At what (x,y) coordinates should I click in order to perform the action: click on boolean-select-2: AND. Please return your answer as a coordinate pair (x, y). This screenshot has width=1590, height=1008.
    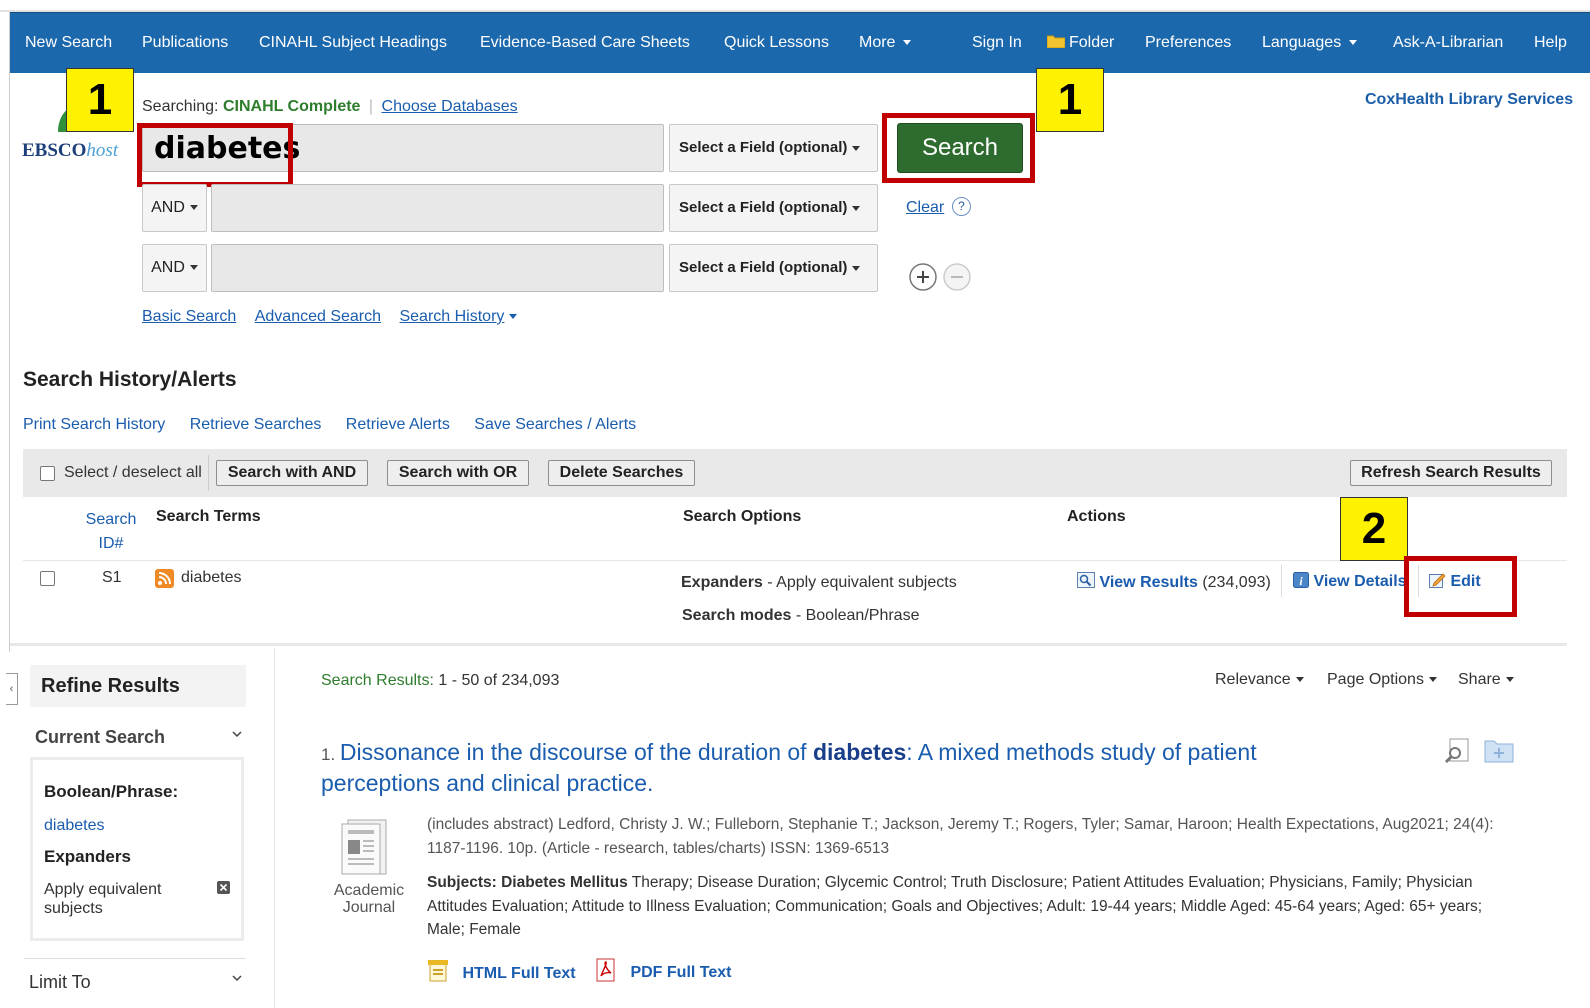
    Looking at the image, I should click on (174, 268).